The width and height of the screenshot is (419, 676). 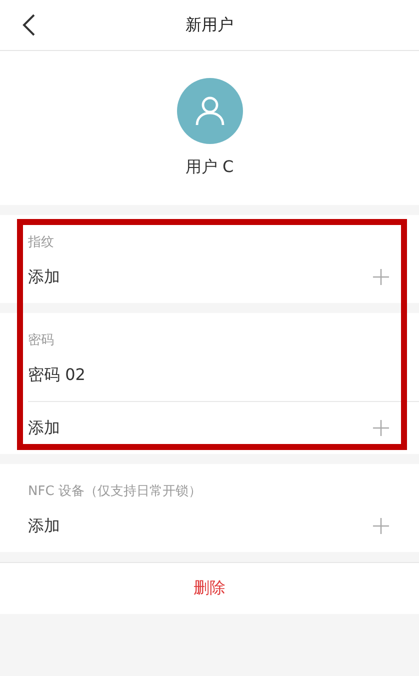 What do you see at coordinates (209, 588) in the screenshot?
I see `delete-button: 删除` at bounding box center [209, 588].